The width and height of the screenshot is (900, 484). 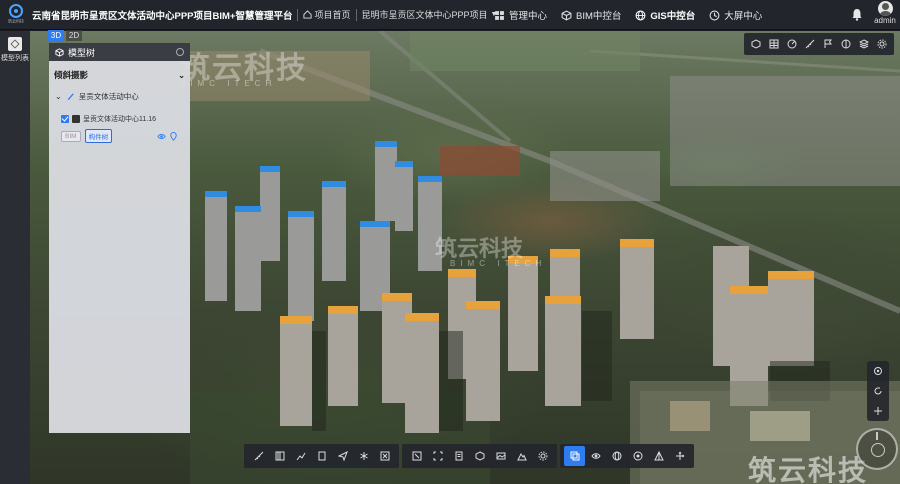 I want to click on send-icon, so click(x=342, y=456).